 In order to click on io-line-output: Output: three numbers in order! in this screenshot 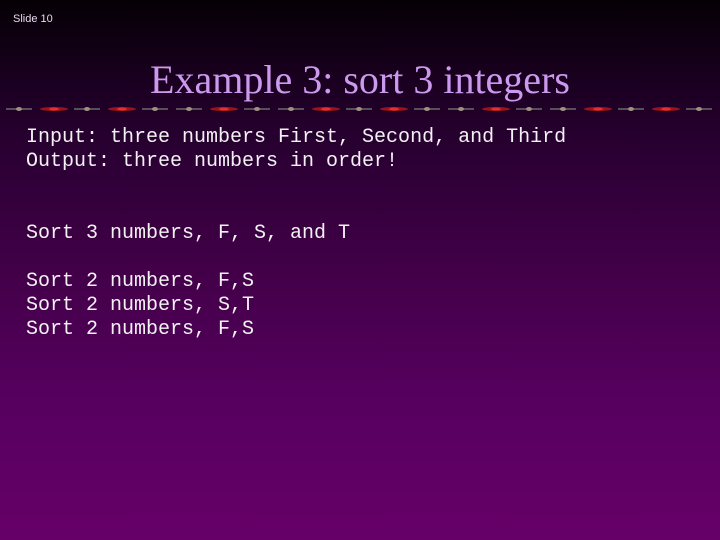, I will do `click(212, 161)`.